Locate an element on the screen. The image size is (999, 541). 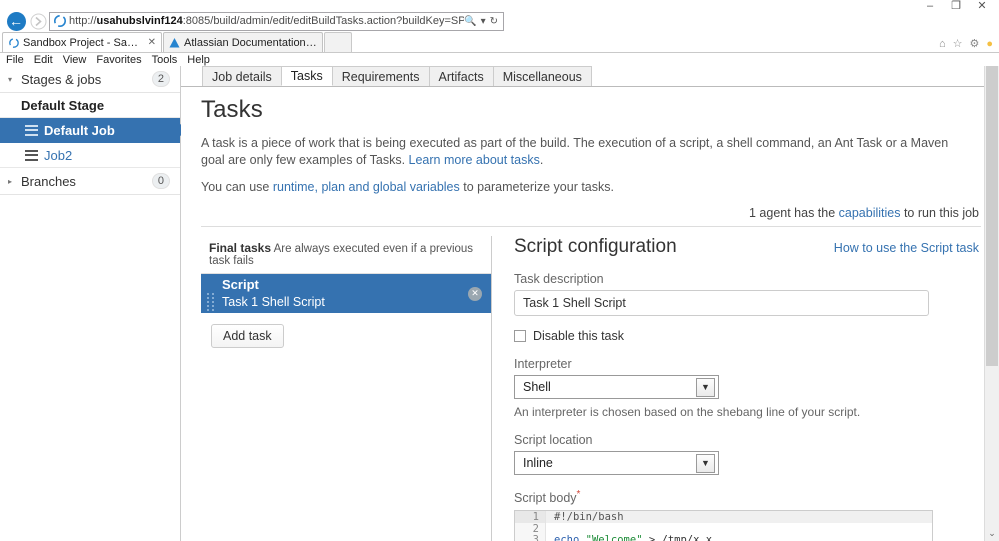
chevron-right-icon: ▸ is located at coordinates (14, 181).